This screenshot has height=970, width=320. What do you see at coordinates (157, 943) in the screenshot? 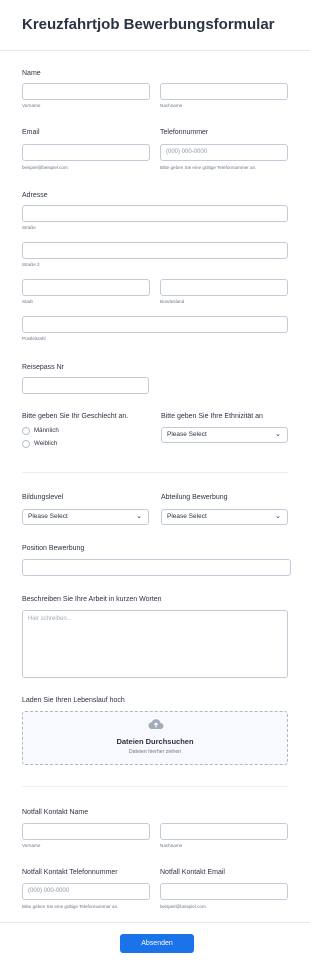
I see `submit-button: Absenden` at bounding box center [157, 943].